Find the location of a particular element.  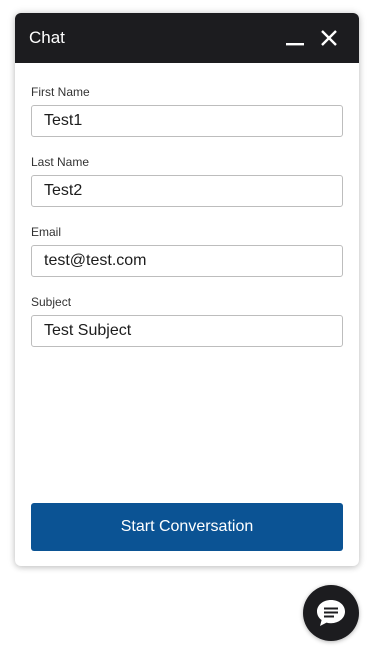

start-conversation-button: Start Conversation is located at coordinates (187, 527).